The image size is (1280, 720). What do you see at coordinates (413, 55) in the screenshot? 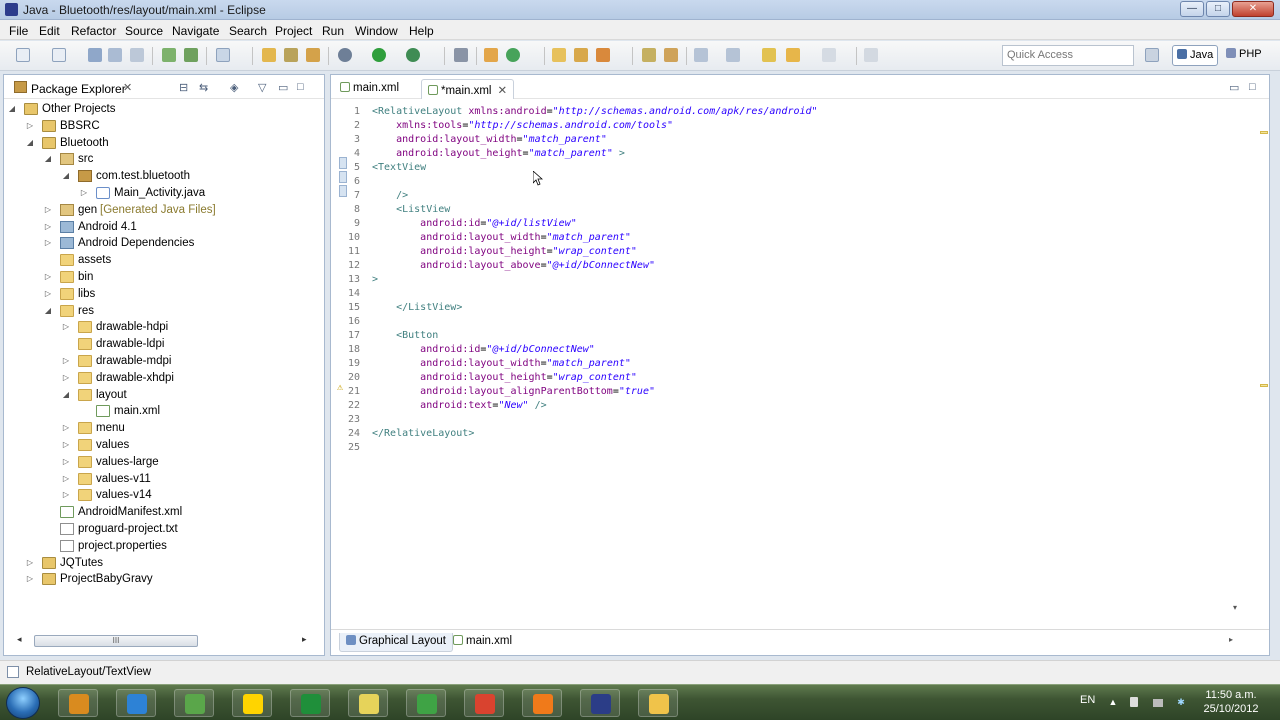
I see `external-tools-icon` at bounding box center [413, 55].